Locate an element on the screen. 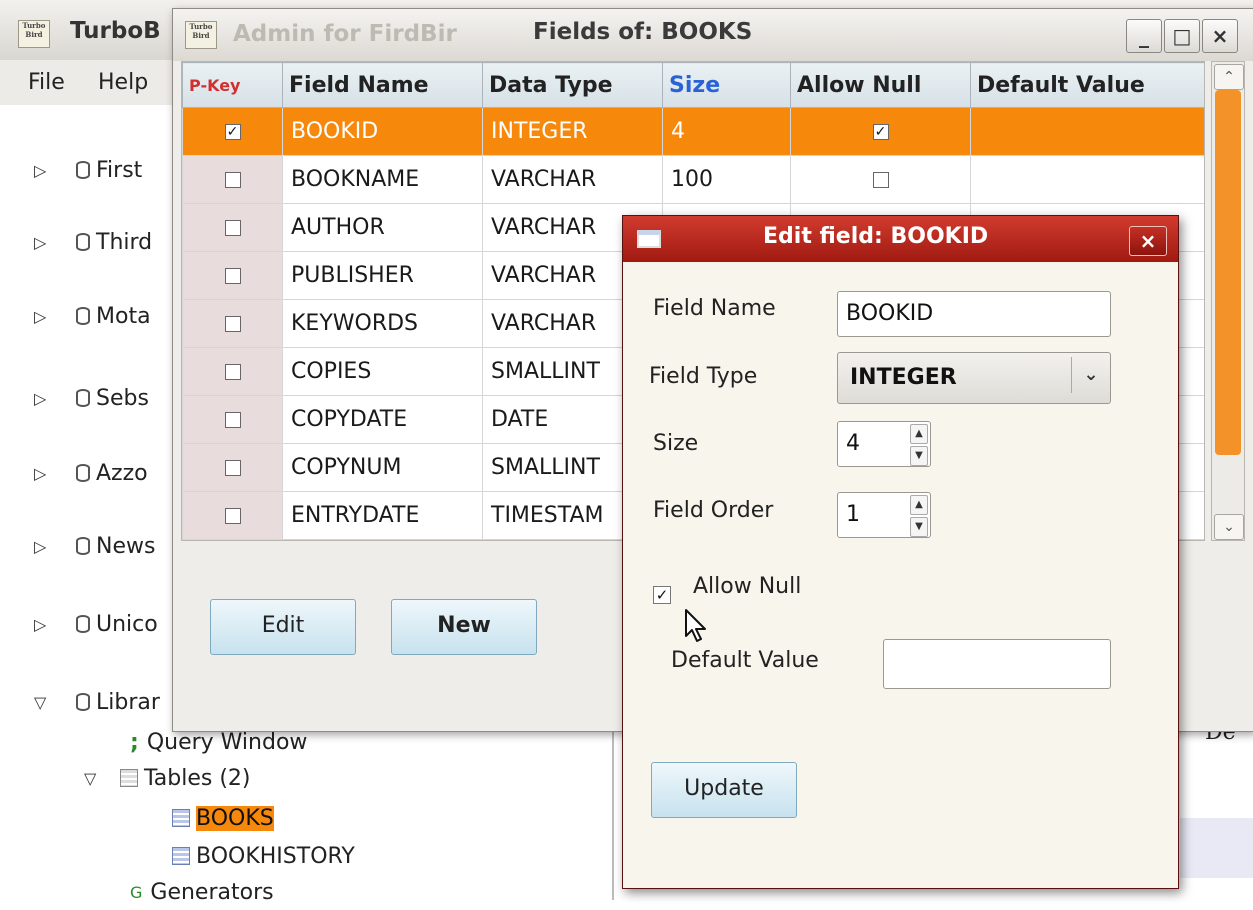 The width and height of the screenshot is (1253, 910). field-name-cell: BOOKNAME is located at coordinates (382, 179).